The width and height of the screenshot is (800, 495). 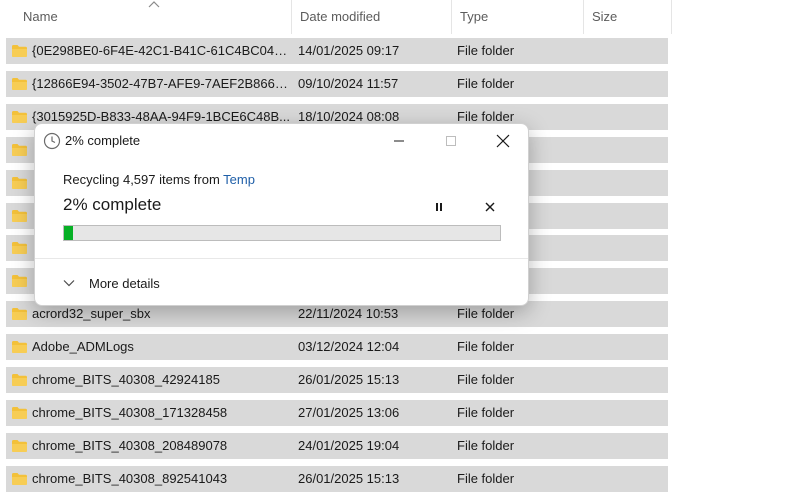 I want to click on file-date-modified: 27/01/2025 13:06, so click(x=349, y=412).